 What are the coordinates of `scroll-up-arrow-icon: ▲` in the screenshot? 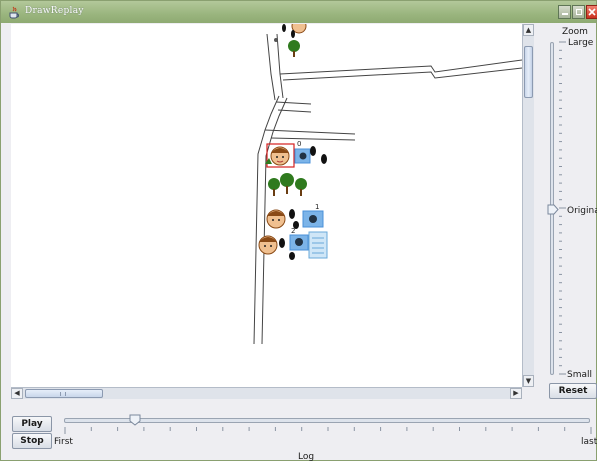 It's located at (528, 30).